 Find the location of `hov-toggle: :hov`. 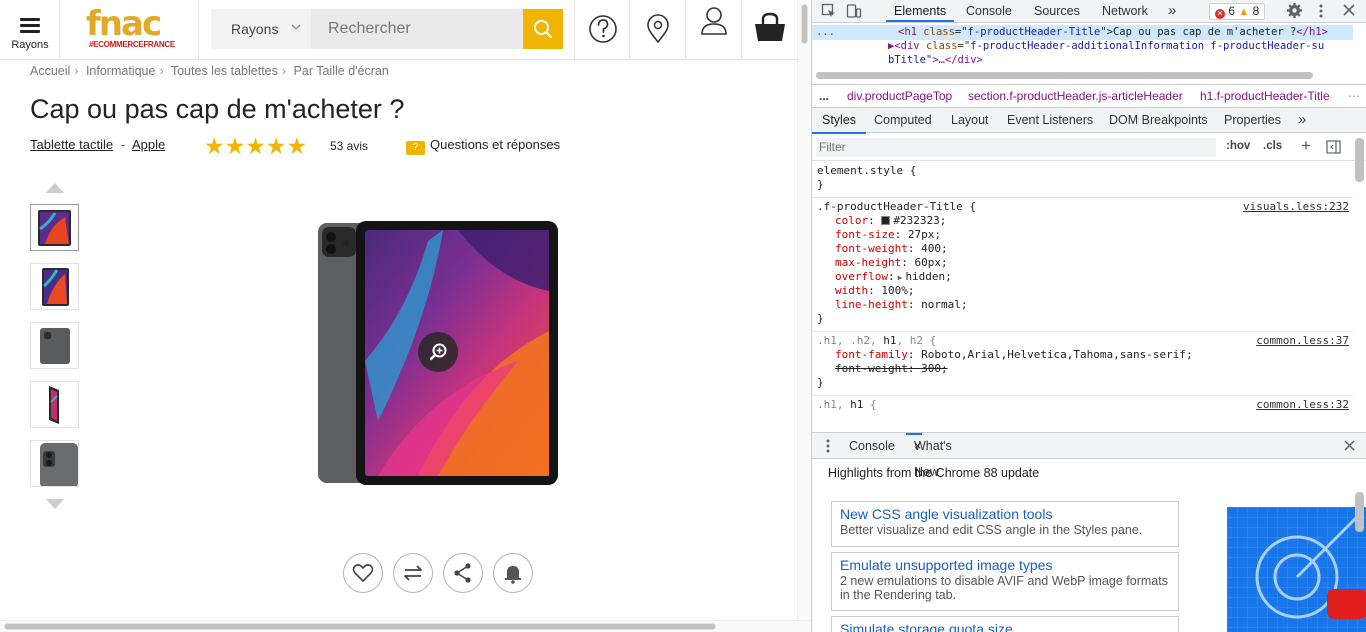

hov-toggle: :hov is located at coordinates (1238, 146).